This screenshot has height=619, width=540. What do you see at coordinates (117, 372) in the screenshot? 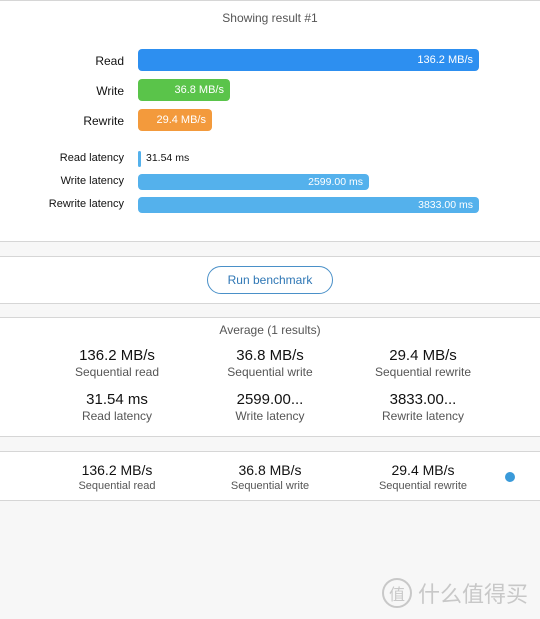
I see `avg-seq-read-caption: Sequential read` at bounding box center [117, 372].